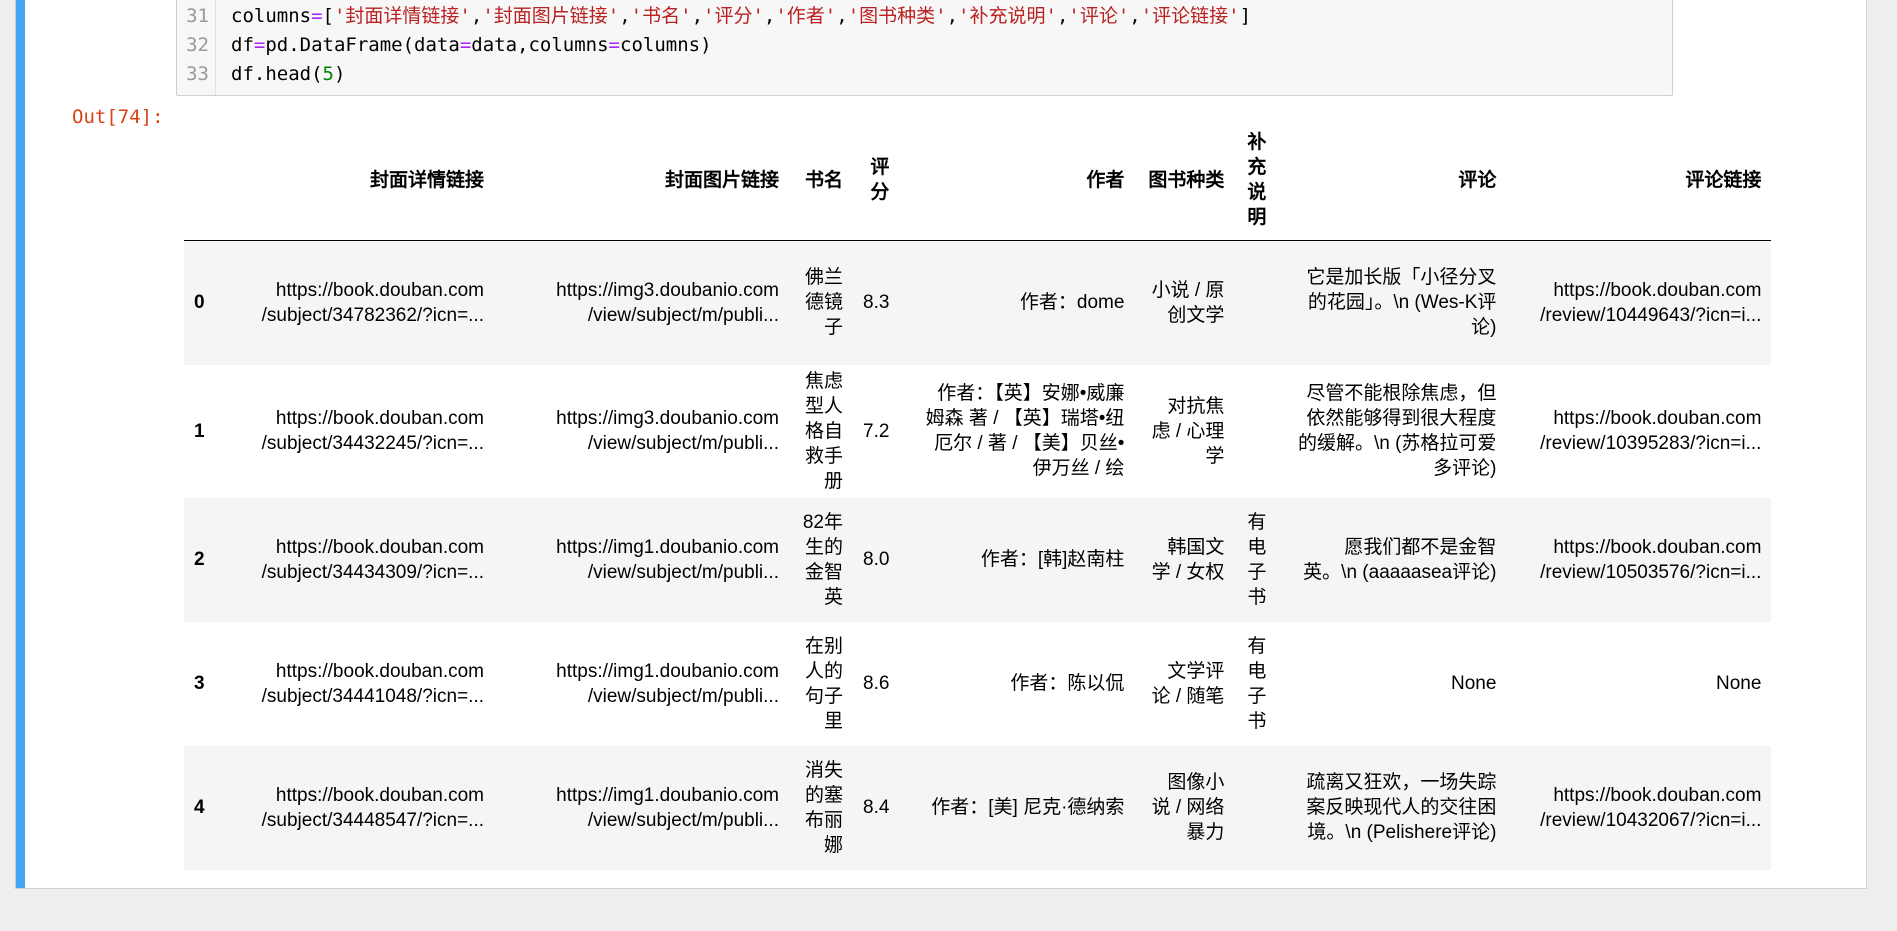 Image resolution: width=1897 pixels, height=931 pixels. What do you see at coordinates (876, 807) in the screenshot?
I see `table-cell: 8.4` at bounding box center [876, 807].